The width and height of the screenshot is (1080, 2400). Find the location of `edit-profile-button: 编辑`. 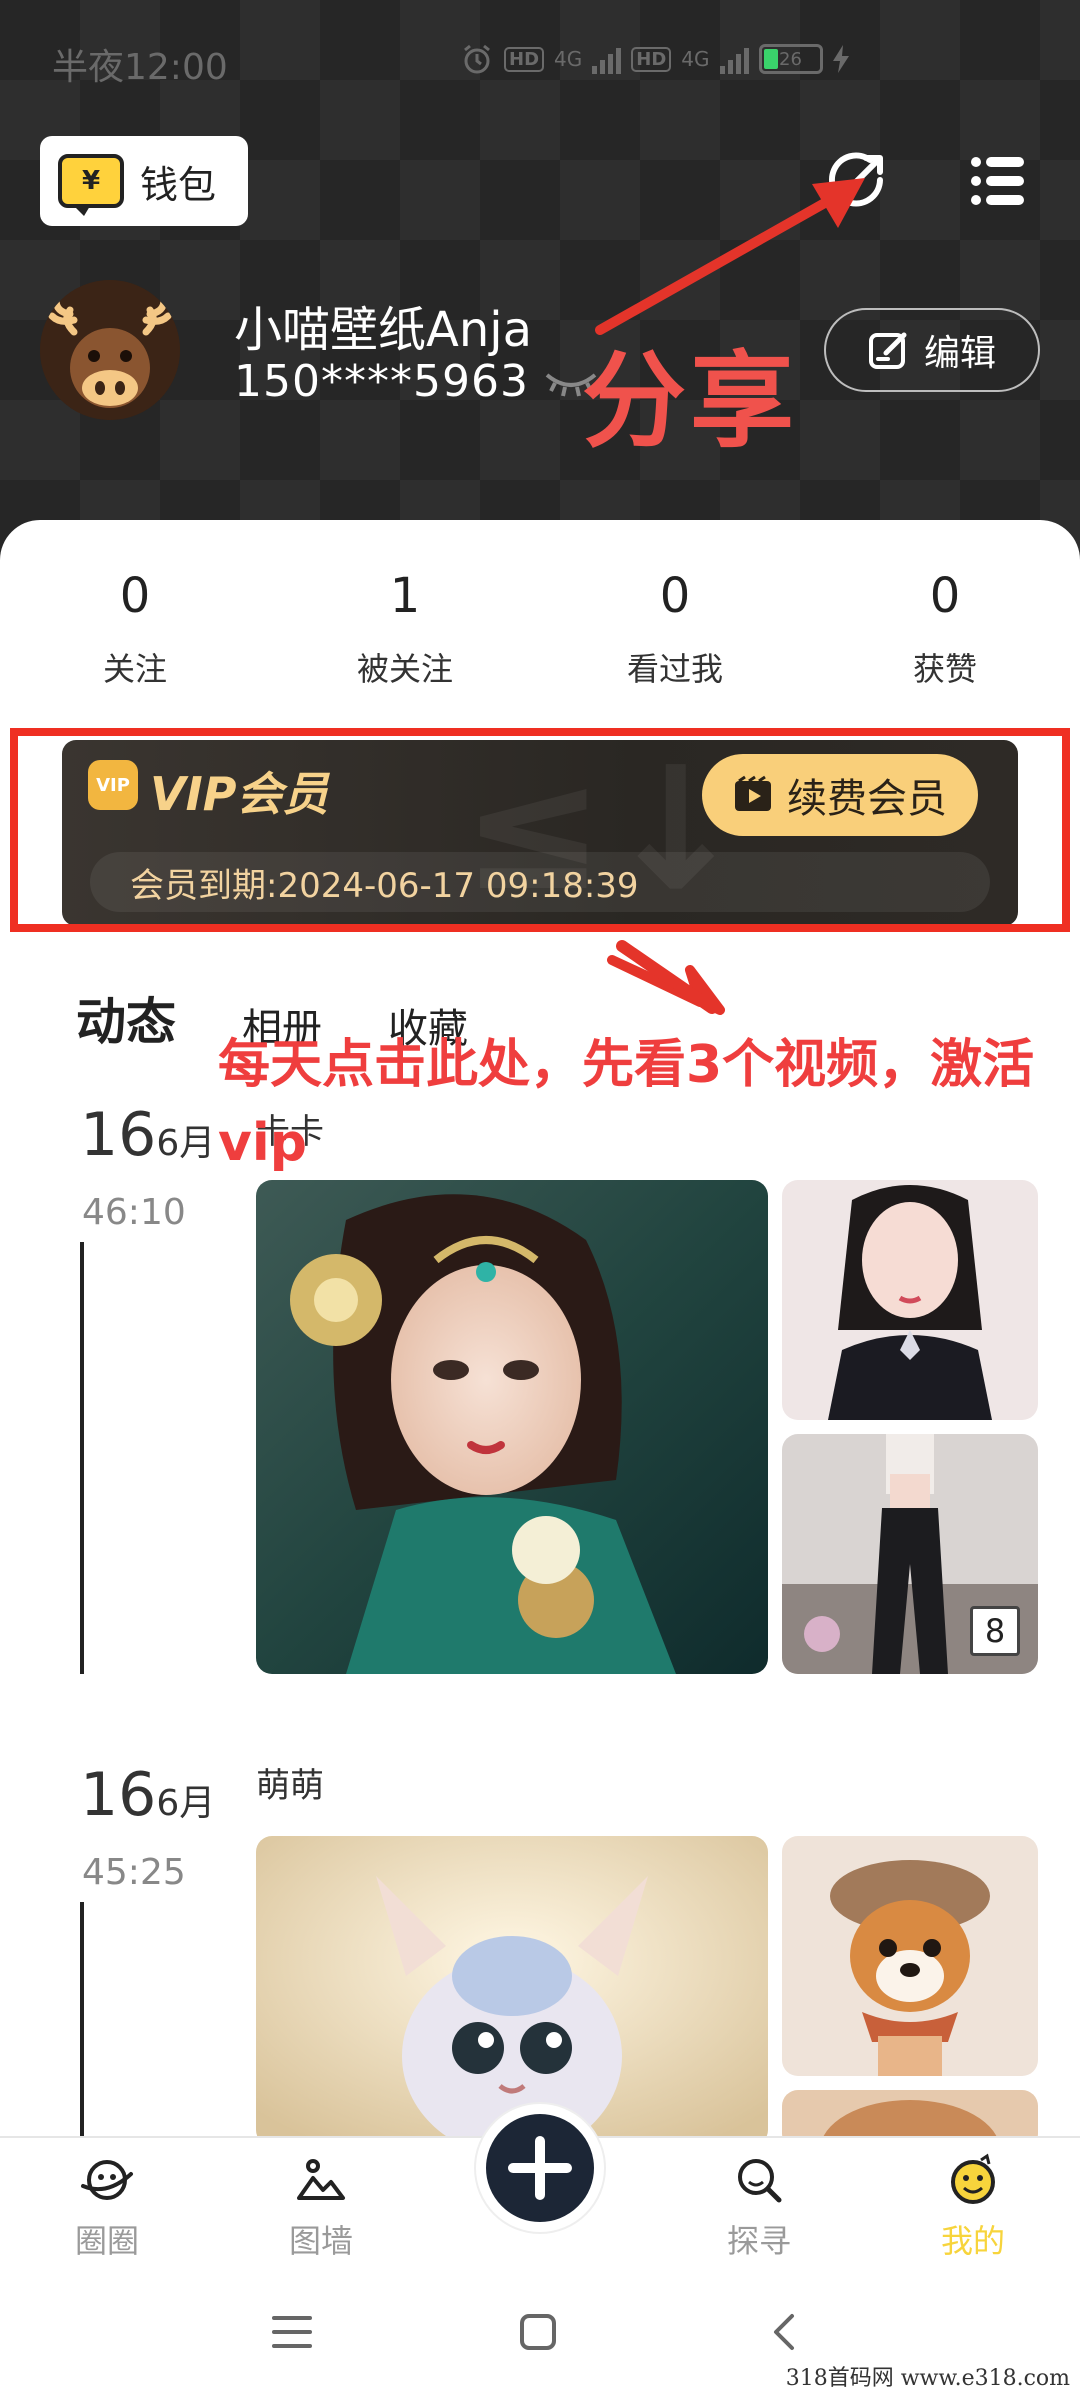

edit-profile-button: 编辑 is located at coordinates (932, 350).